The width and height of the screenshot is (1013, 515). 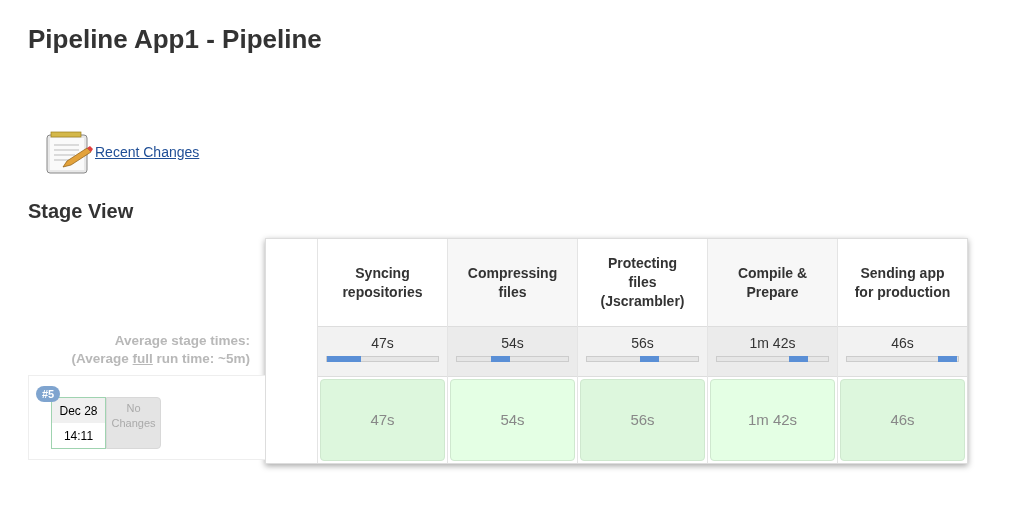 I want to click on stage-name: Compile & Prepare, so click(x=772, y=282).